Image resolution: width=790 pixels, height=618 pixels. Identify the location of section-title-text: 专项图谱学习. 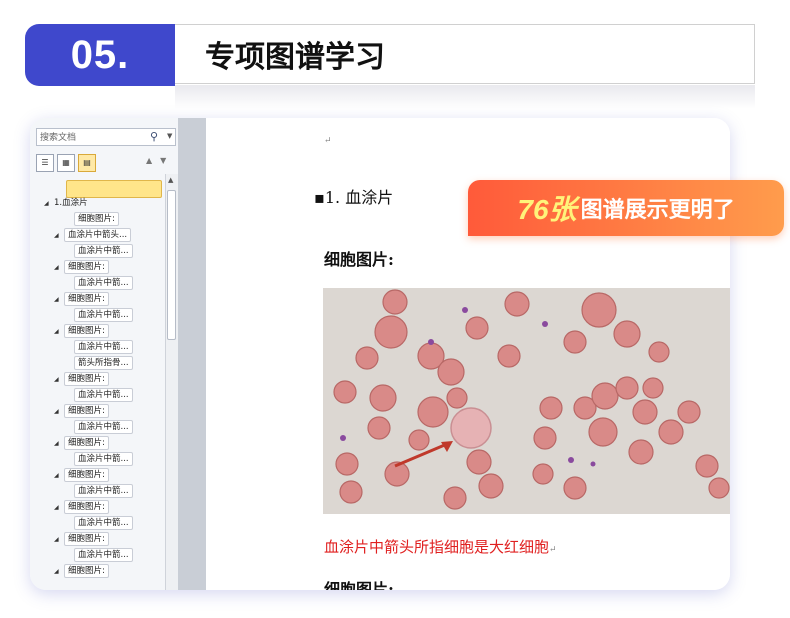
(295, 57).